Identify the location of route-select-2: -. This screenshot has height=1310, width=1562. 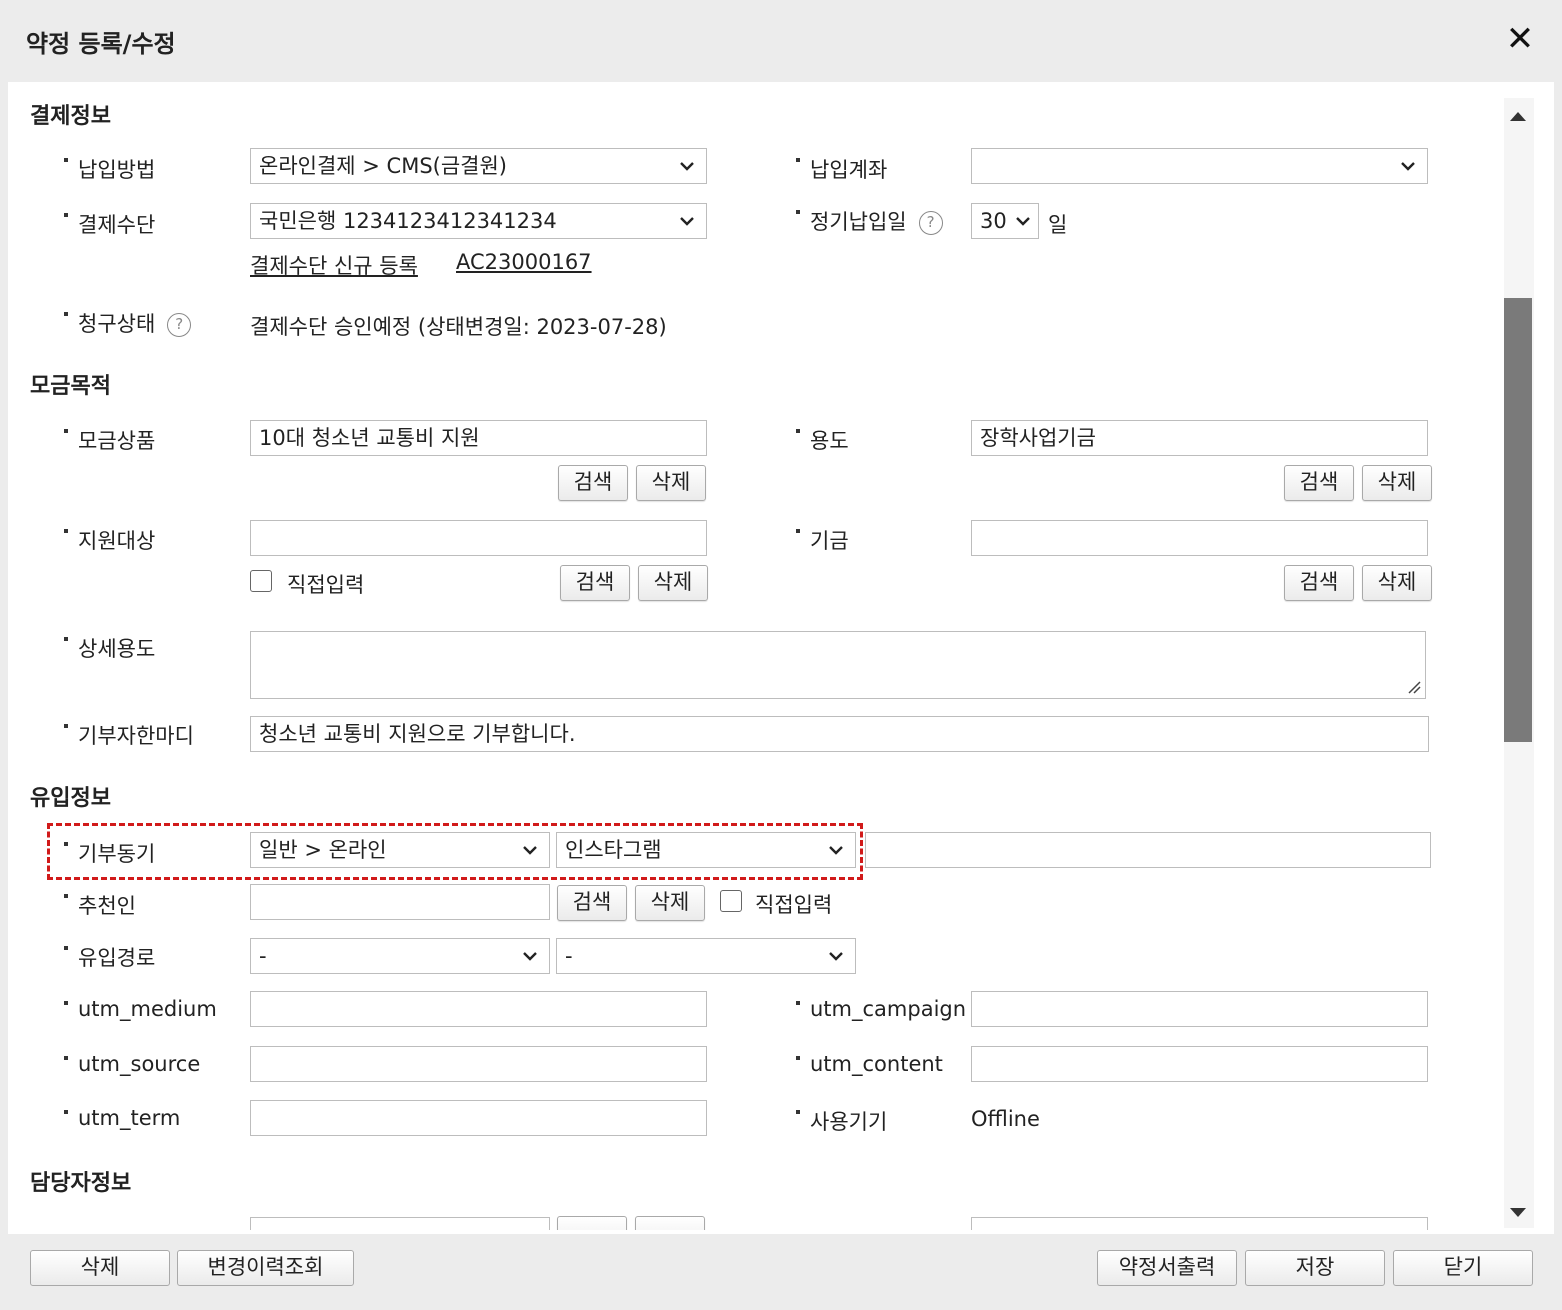
(706, 956).